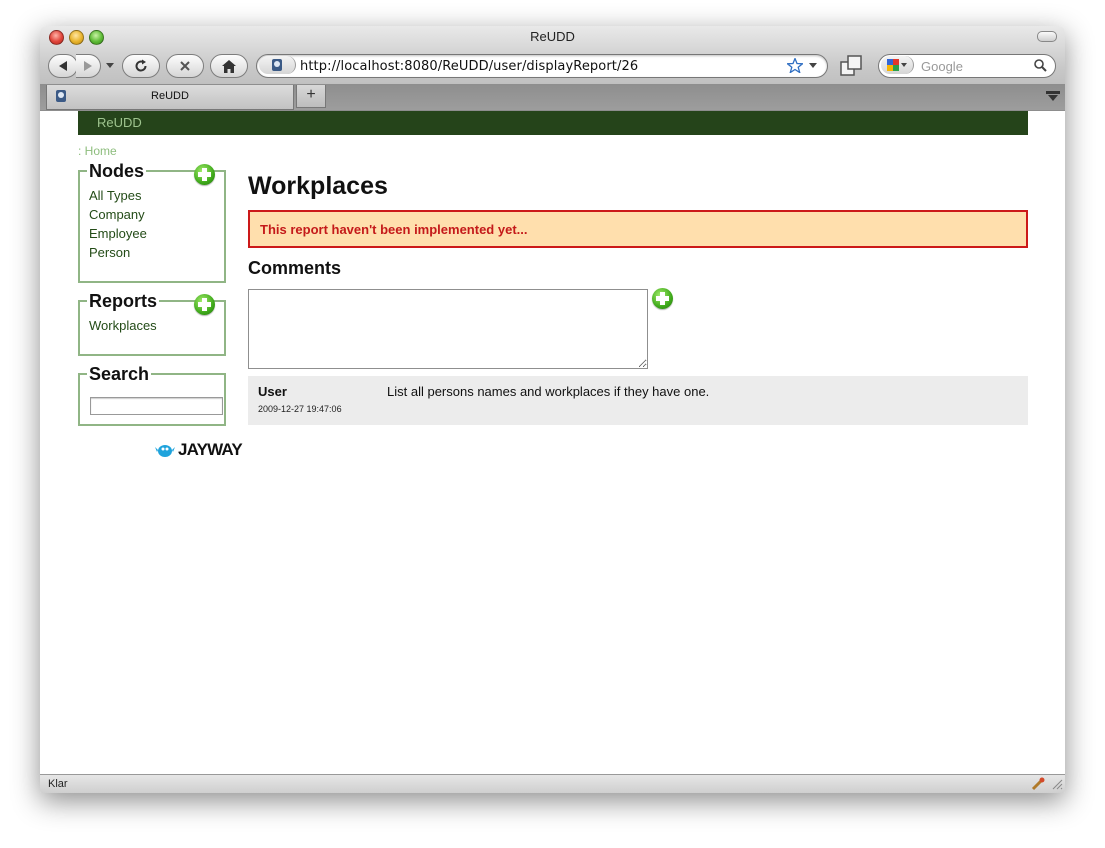 The image size is (1105, 848). I want to click on stop-button, so click(185, 66).